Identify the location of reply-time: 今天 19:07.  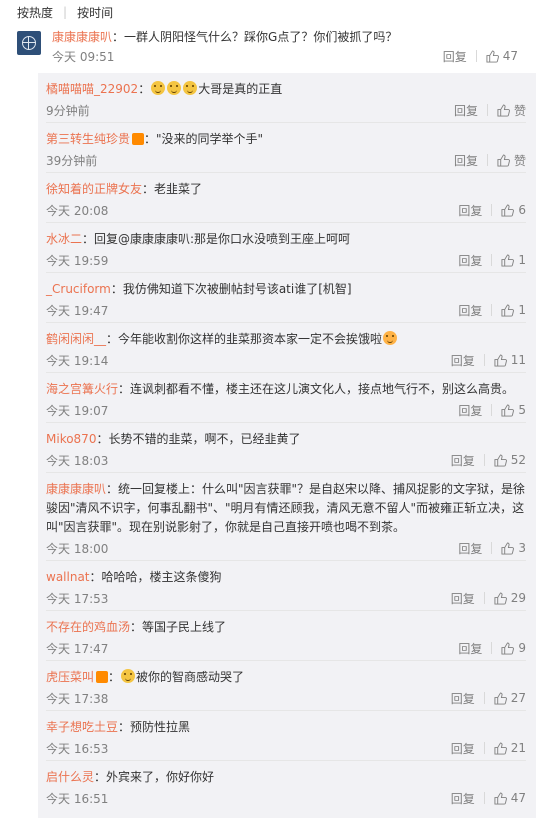
(77, 410).